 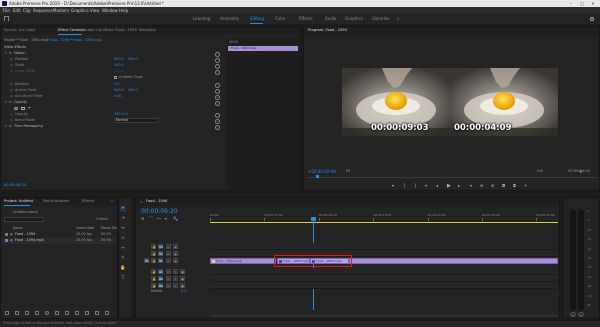 I want to click on effect-controls-timecode: 00:00:06:20, so click(x=15, y=185).